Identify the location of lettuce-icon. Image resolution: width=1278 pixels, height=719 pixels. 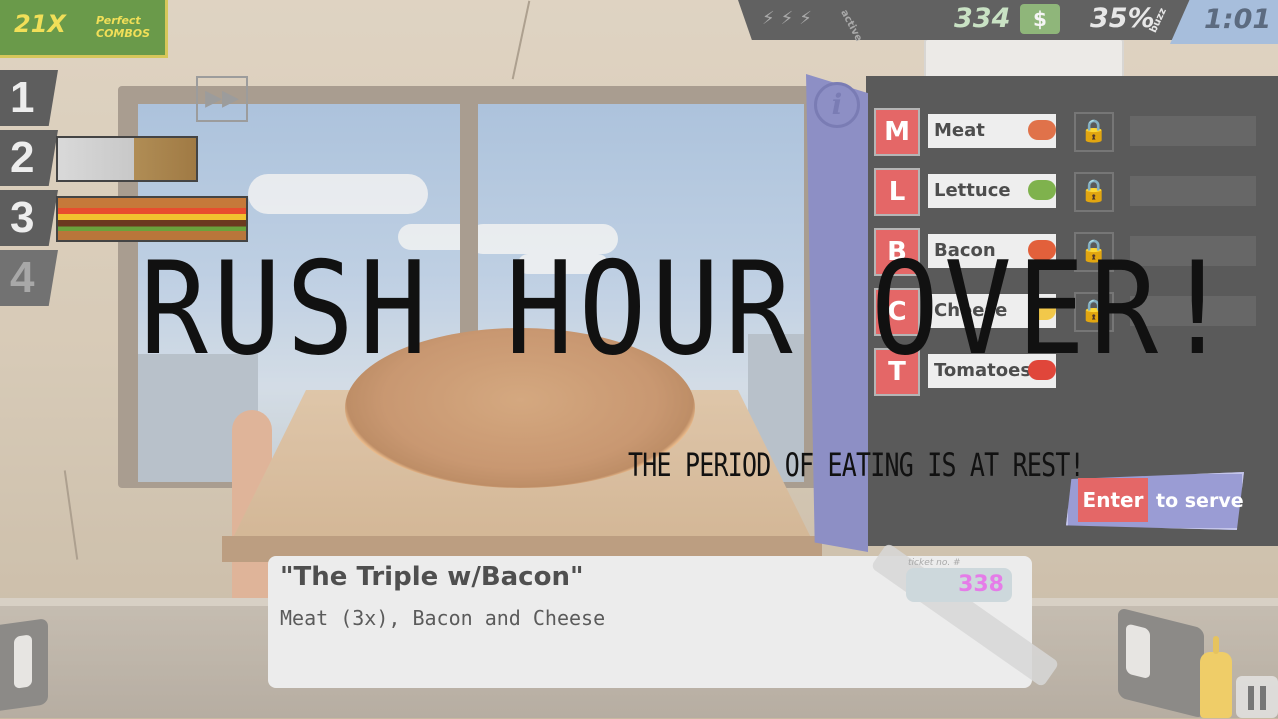
(1042, 190).